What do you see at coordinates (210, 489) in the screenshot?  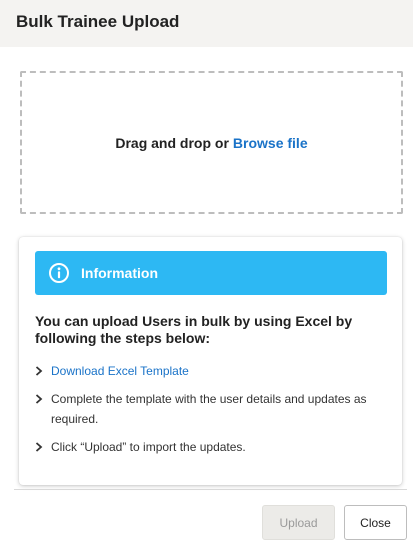 I see `footer-divider` at bounding box center [210, 489].